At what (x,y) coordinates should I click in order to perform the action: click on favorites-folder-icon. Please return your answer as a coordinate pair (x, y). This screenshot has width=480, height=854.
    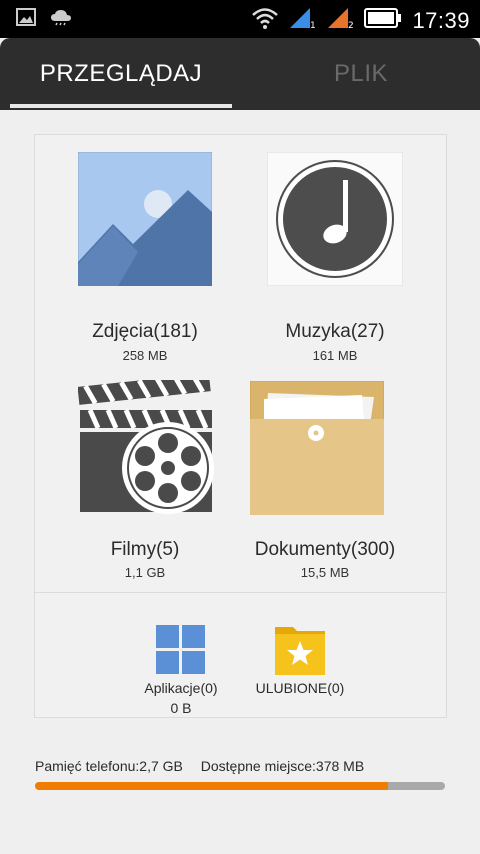
    Looking at the image, I should click on (300, 652).